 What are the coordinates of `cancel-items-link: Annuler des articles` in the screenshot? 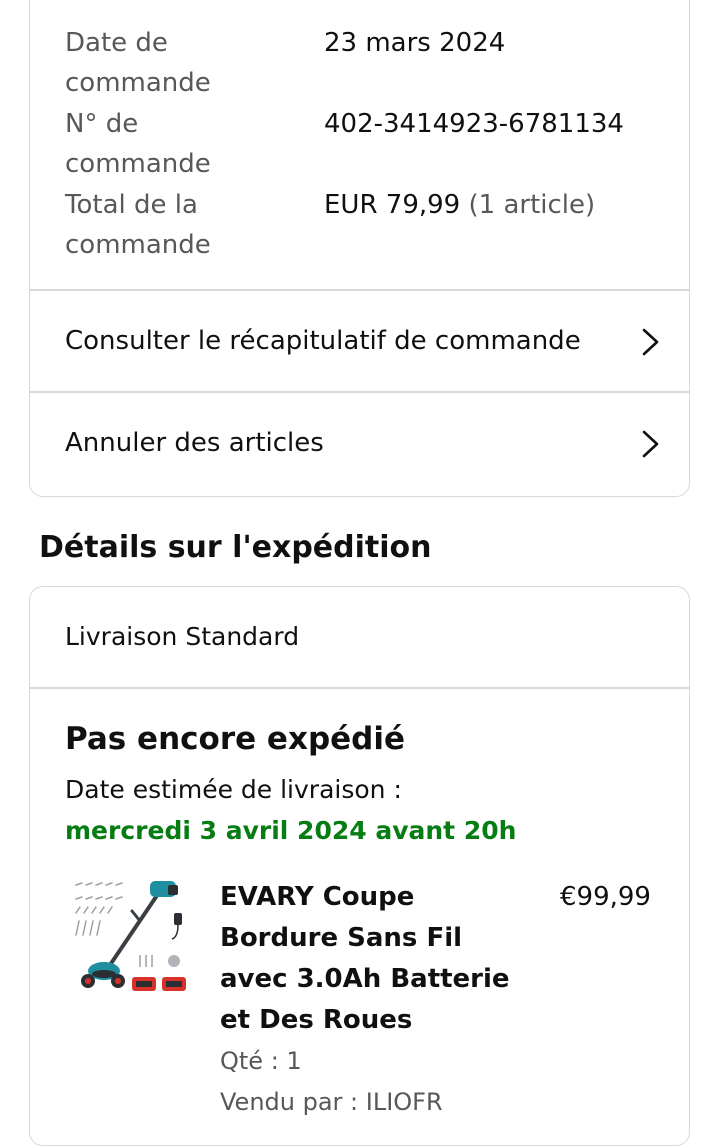 It's located at (359, 443).